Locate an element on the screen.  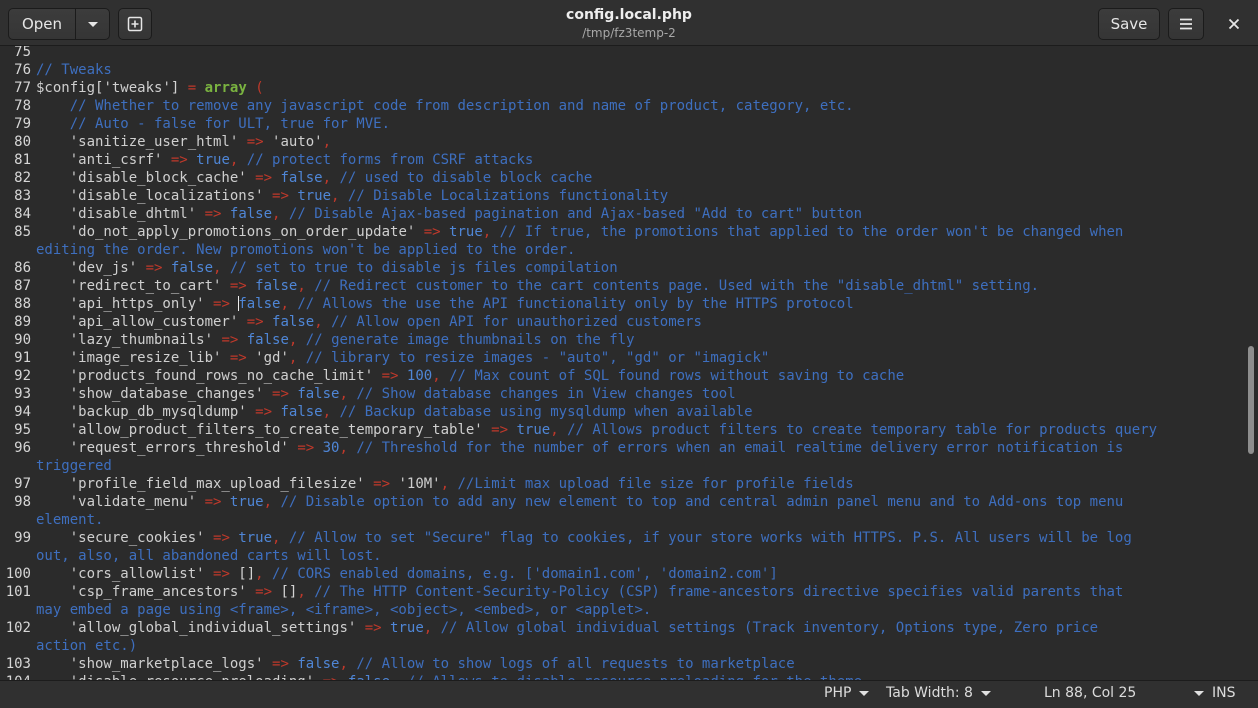
menu-button is located at coordinates (1186, 24).